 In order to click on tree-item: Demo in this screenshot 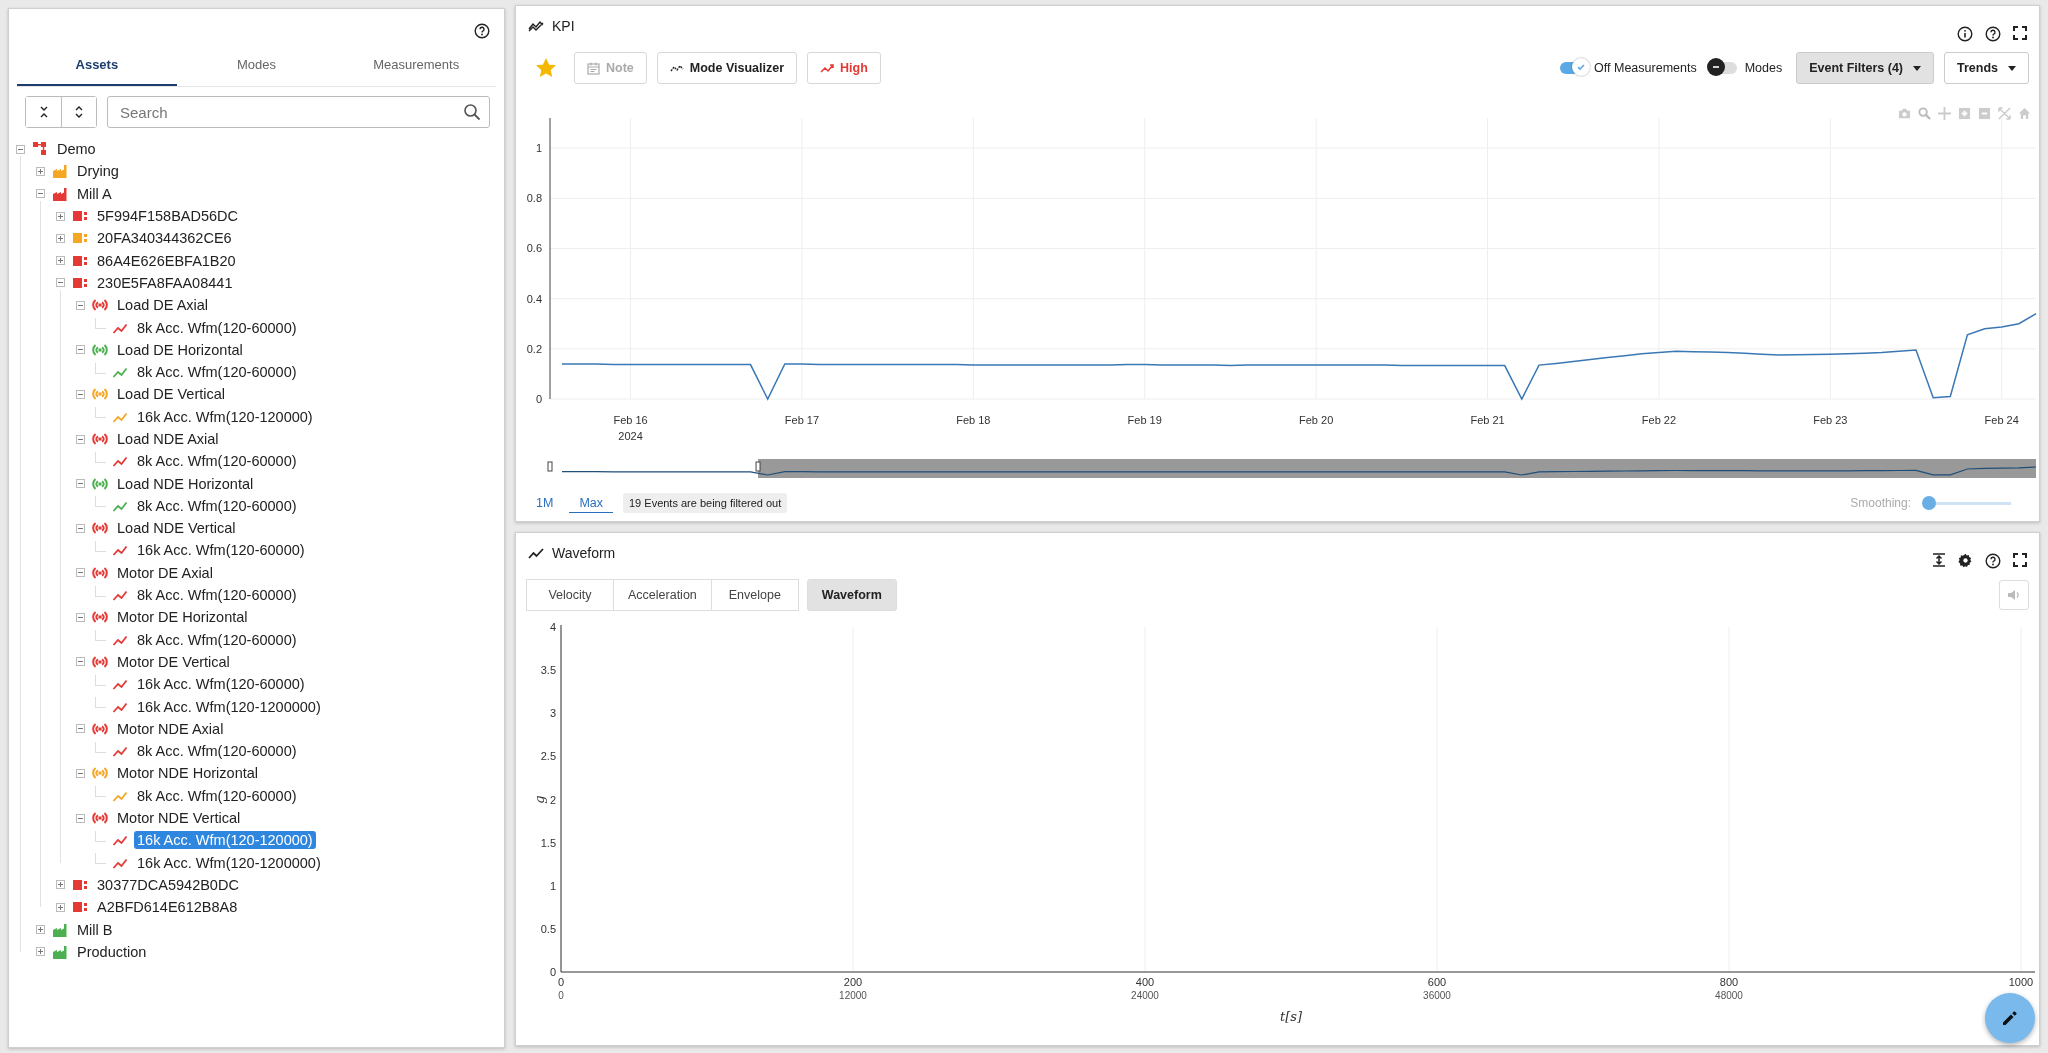, I will do `click(76, 149)`.